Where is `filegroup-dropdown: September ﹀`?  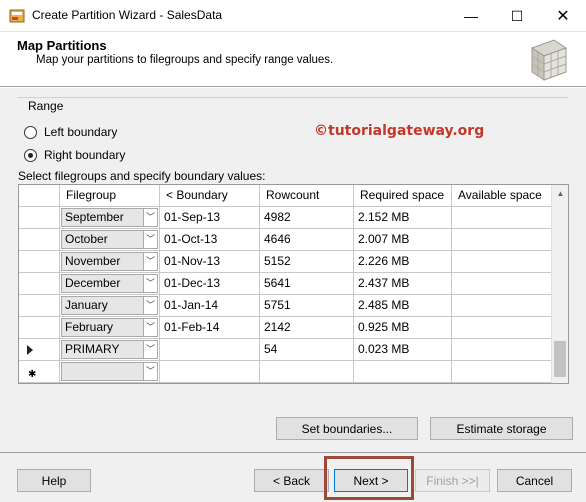
filegroup-dropdown: September ﹀ is located at coordinates (109, 217).